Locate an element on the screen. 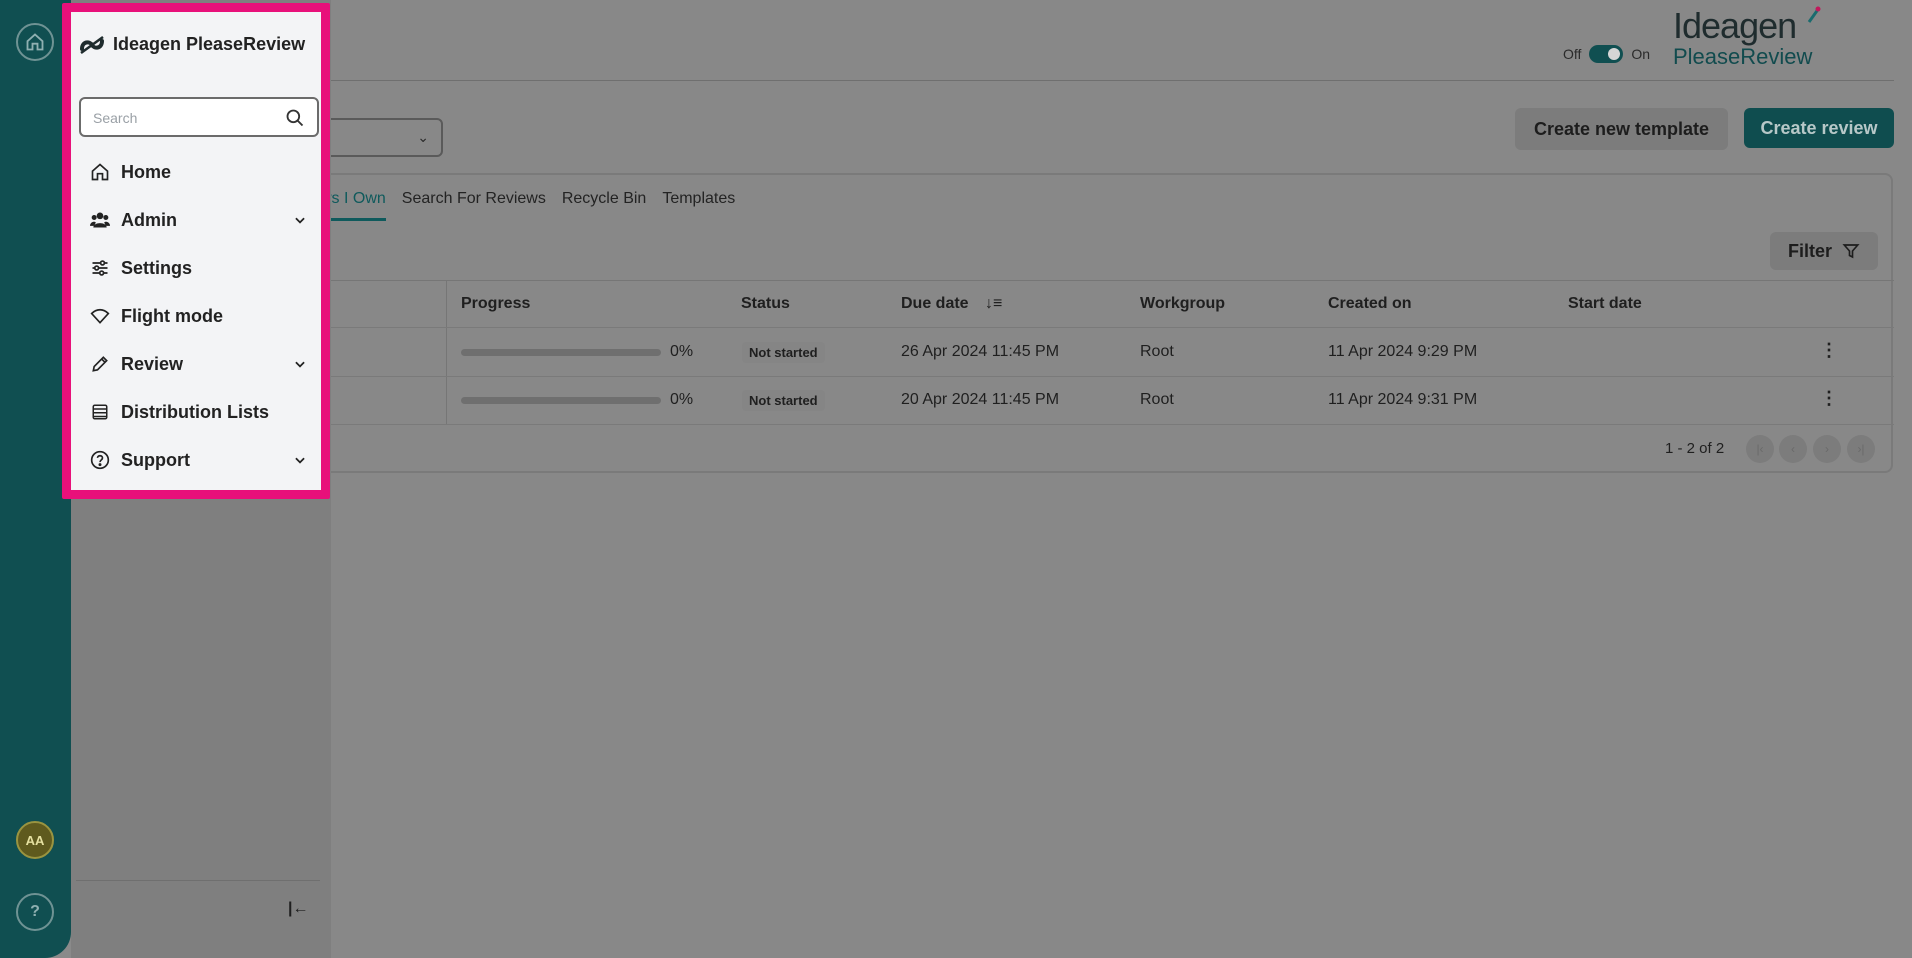  sort-icon: ↓≡ is located at coordinates (993, 303).